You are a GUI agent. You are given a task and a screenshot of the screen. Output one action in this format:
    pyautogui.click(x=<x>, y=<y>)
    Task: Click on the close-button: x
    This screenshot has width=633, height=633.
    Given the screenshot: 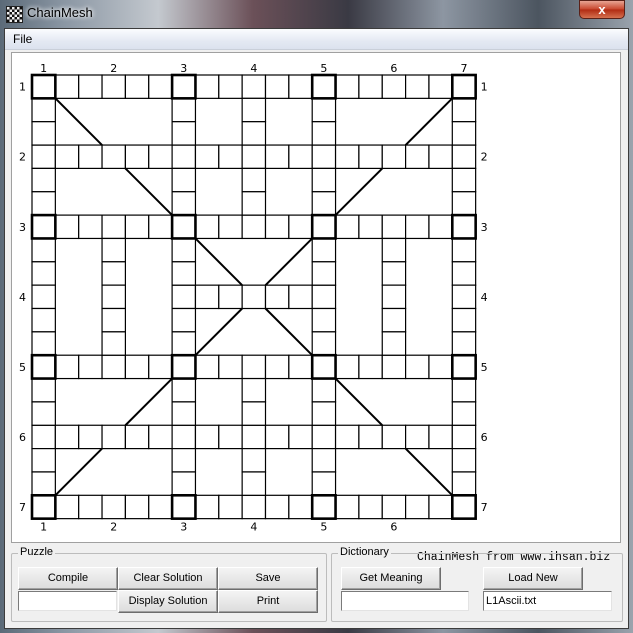 What is the action you would take?
    pyautogui.click(x=602, y=9)
    